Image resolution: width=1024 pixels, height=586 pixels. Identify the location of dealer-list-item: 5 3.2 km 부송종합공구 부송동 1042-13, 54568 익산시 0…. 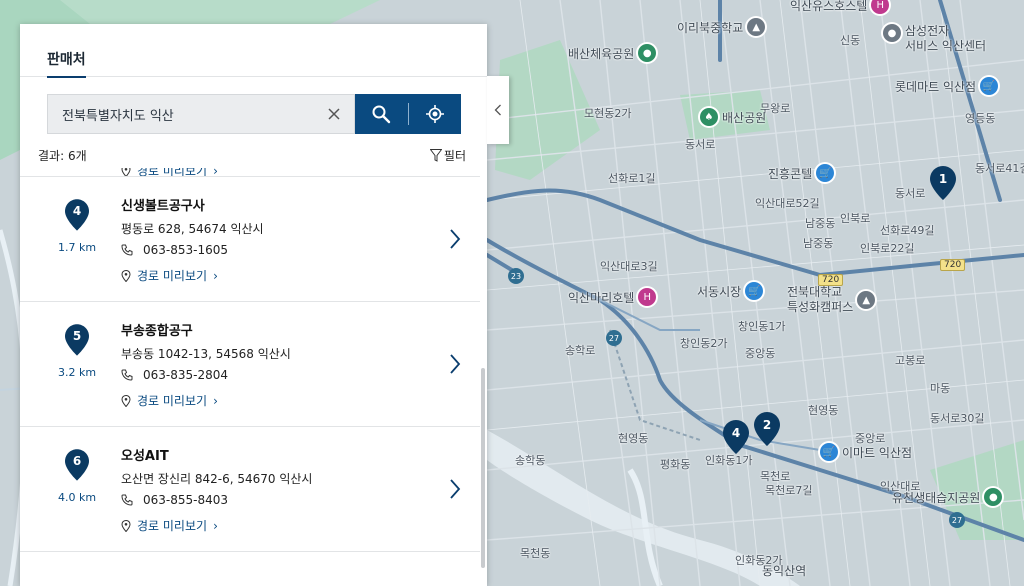
(250, 364).